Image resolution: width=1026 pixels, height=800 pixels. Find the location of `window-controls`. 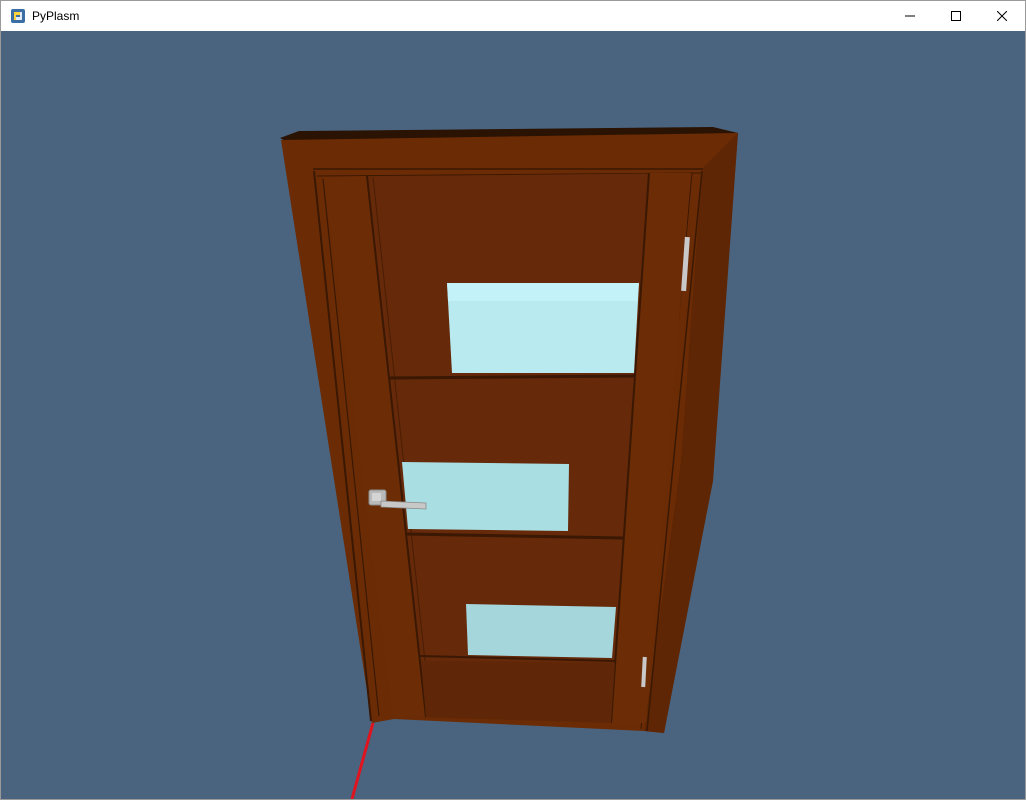

window-controls is located at coordinates (956, 16).